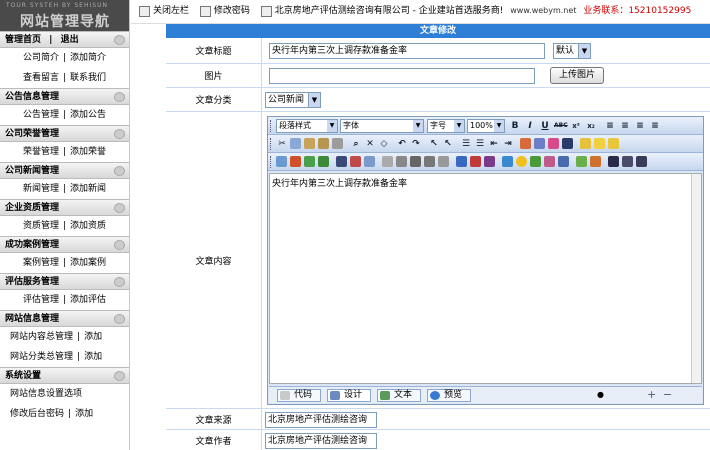 This screenshot has height=450, width=710. Describe the element at coordinates (64, 244) in the screenshot. I see `sidebar-section-header: 成功案例管理` at that location.